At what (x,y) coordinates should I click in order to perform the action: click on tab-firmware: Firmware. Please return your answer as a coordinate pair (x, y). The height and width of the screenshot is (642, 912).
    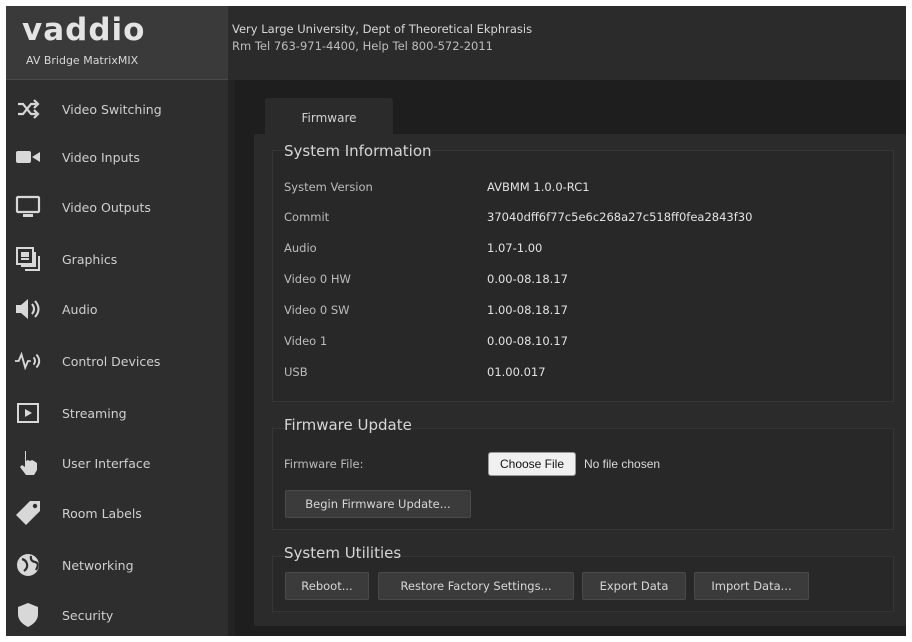
    Looking at the image, I should click on (329, 118).